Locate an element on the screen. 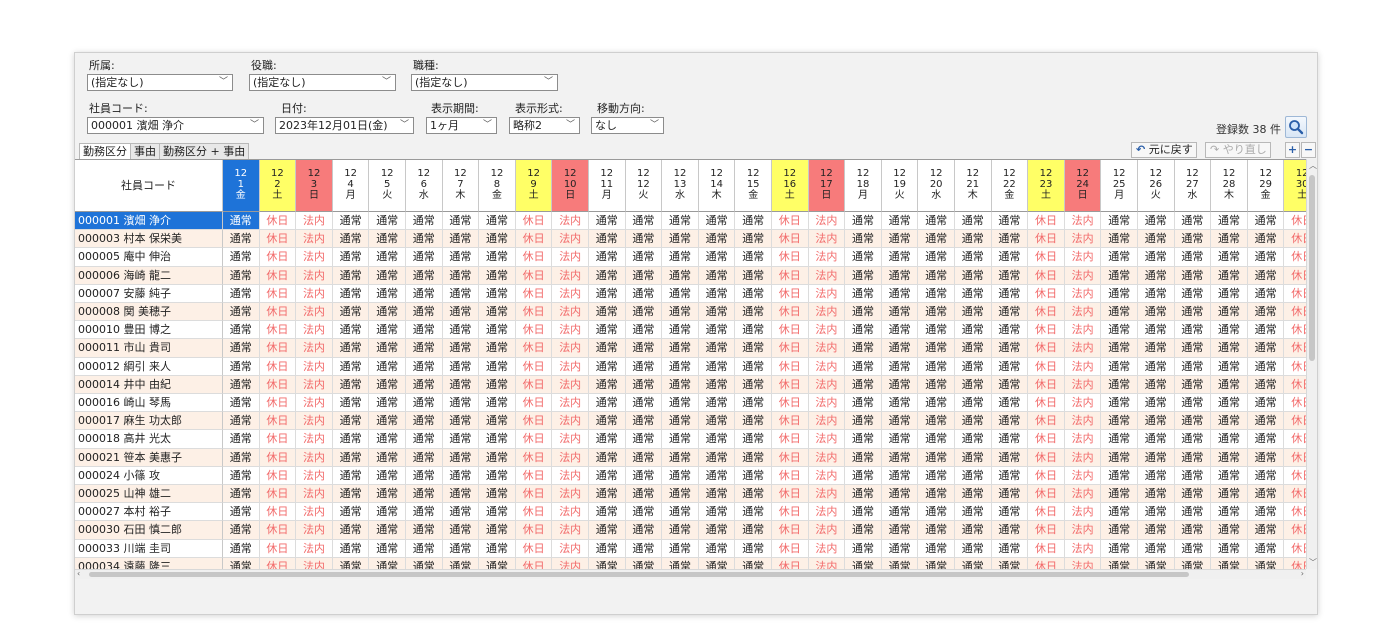  scroll-right-icon: › is located at coordinates (1302, 573).